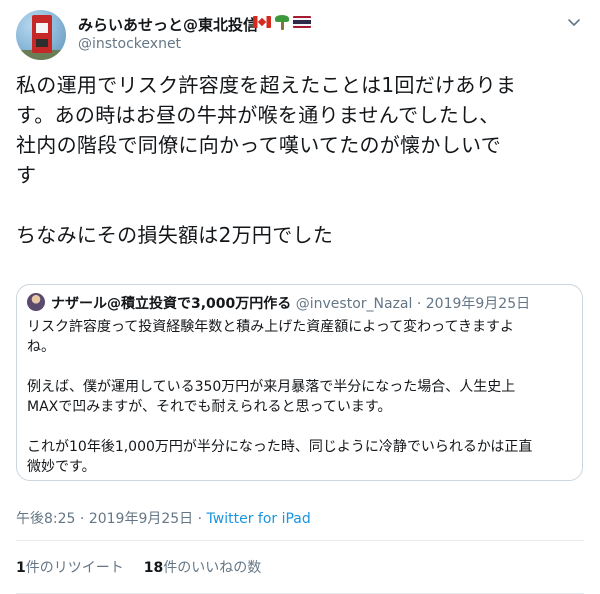 The width and height of the screenshot is (600, 594). What do you see at coordinates (21, 568) in the screenshot?
I see `retweet-count-number: 1` at bounding box center [21, 568].